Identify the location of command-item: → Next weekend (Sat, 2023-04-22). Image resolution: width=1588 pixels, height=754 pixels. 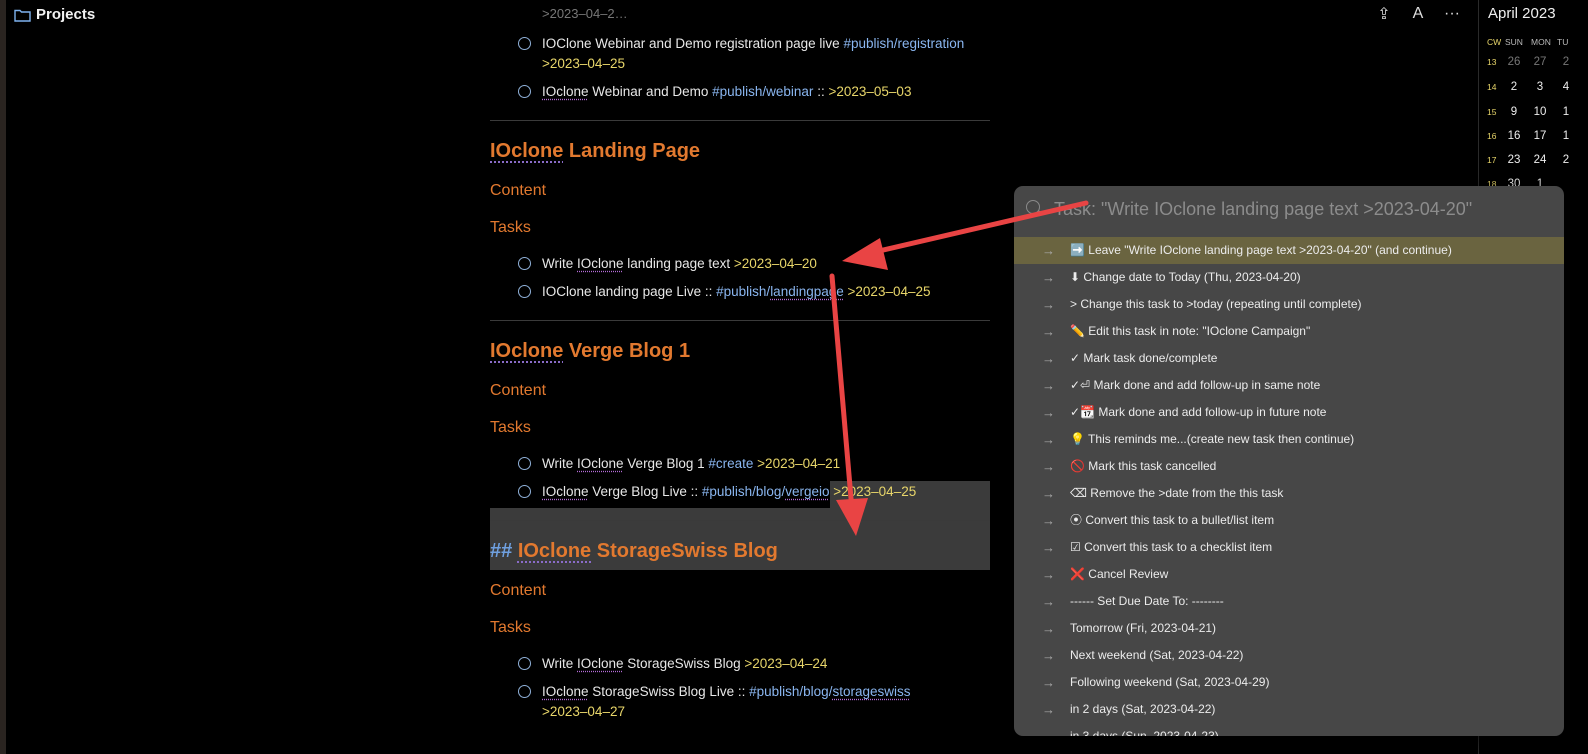
(1289, 655).